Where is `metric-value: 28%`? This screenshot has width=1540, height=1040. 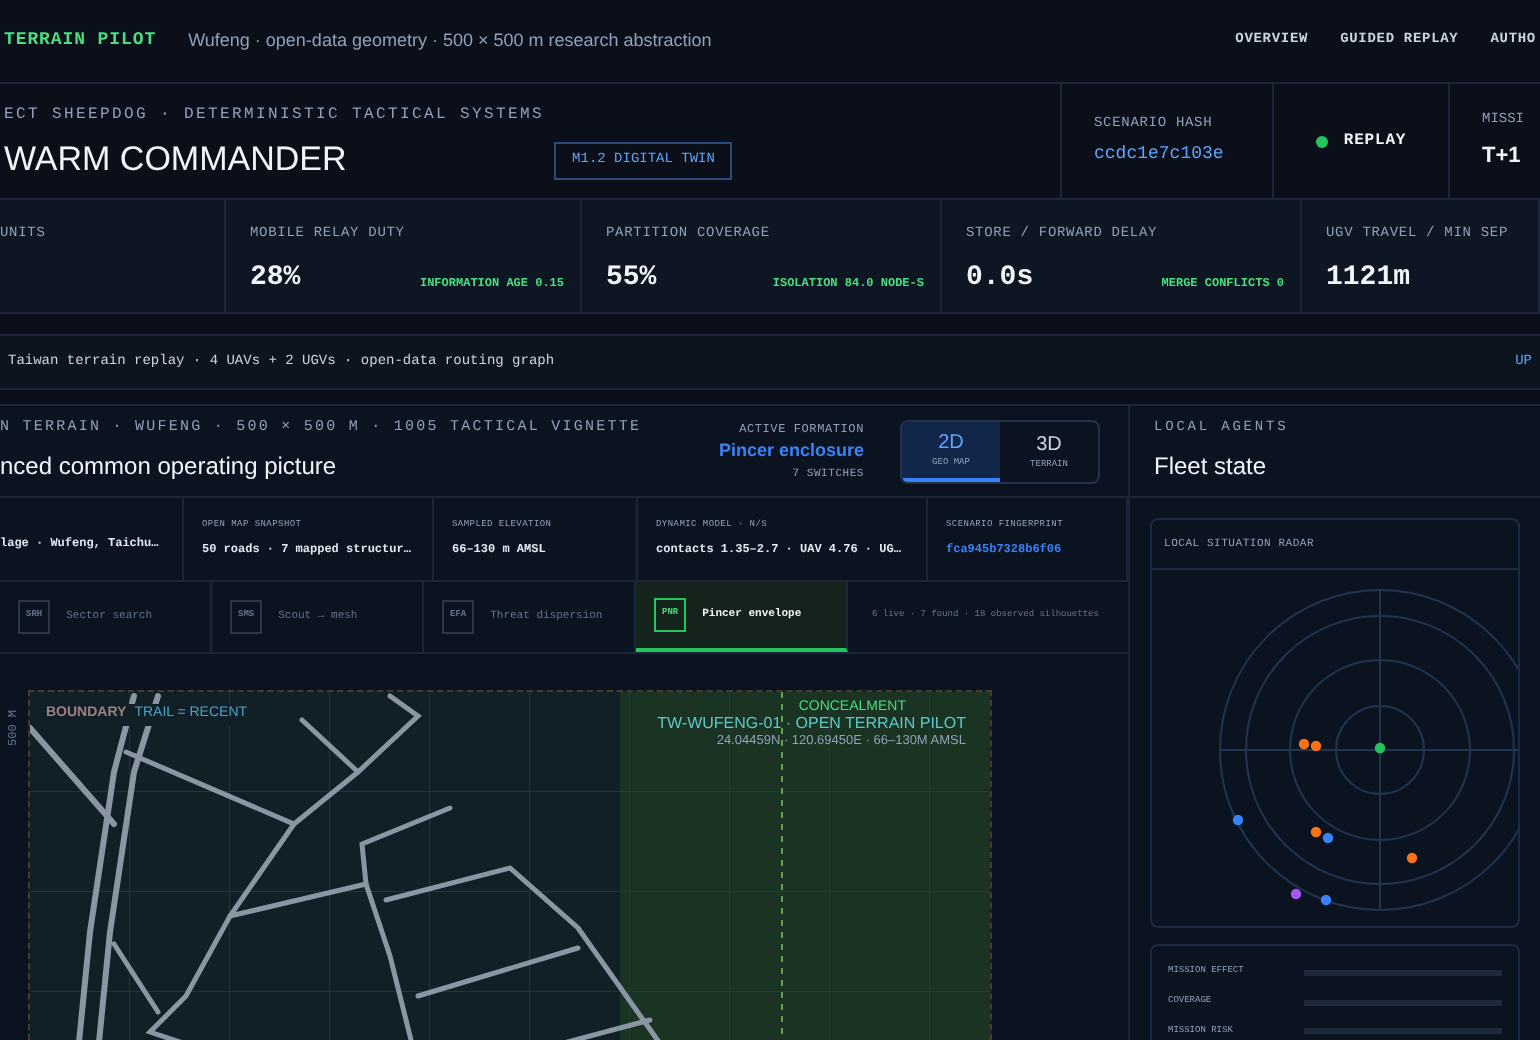 metric-value: 28% is located at coordinates (275, 278).